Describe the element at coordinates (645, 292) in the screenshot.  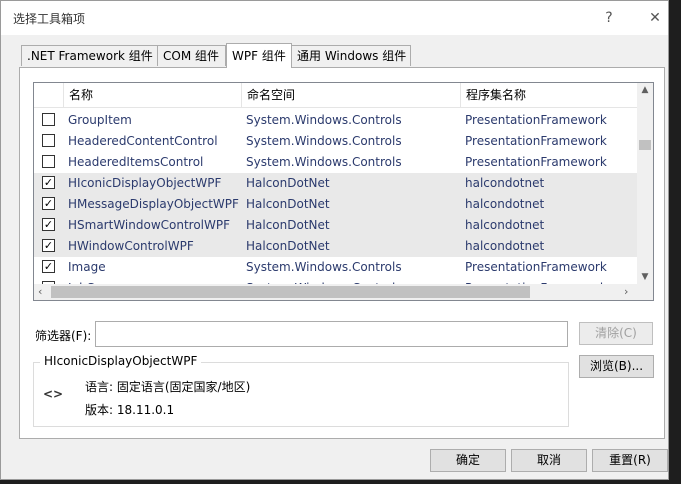
I see `scroll-corner` at that location.